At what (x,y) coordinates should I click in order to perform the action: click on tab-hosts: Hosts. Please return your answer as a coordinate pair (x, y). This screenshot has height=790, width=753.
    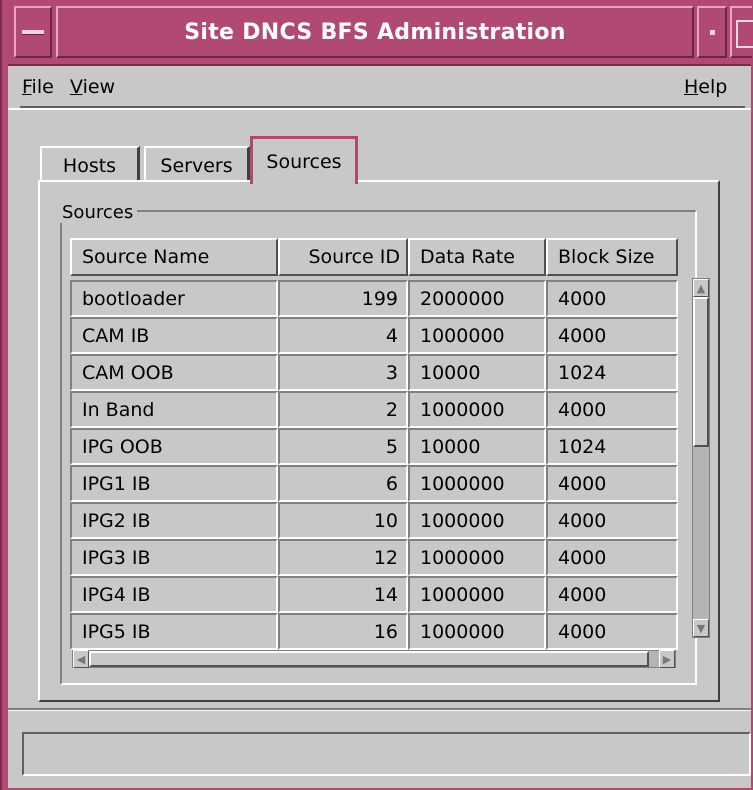
    Looking at the image, I should click on (90, 165).